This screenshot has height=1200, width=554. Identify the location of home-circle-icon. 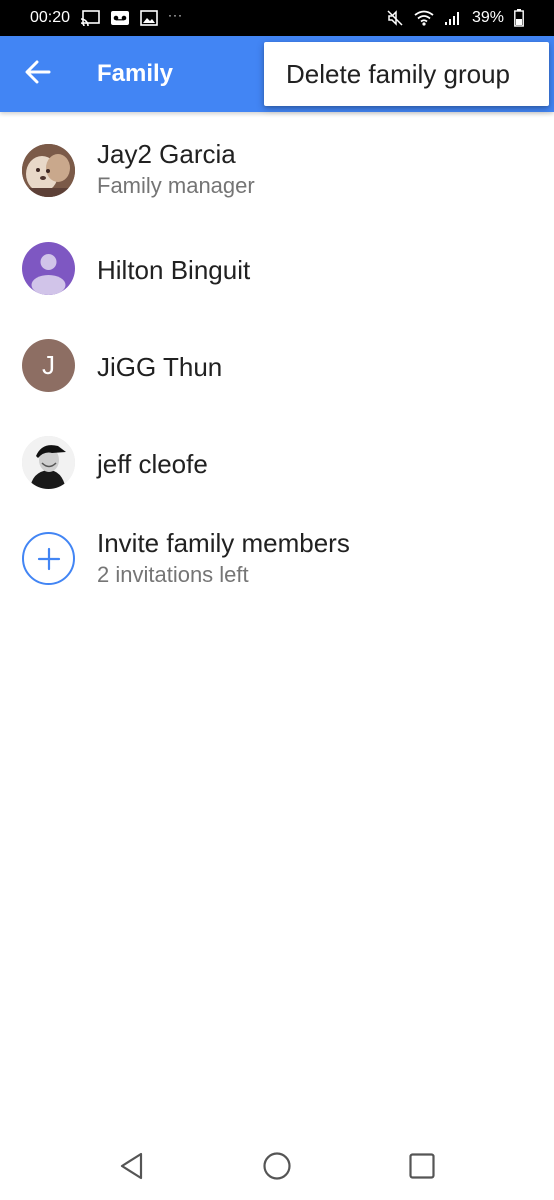
(277, 1168).